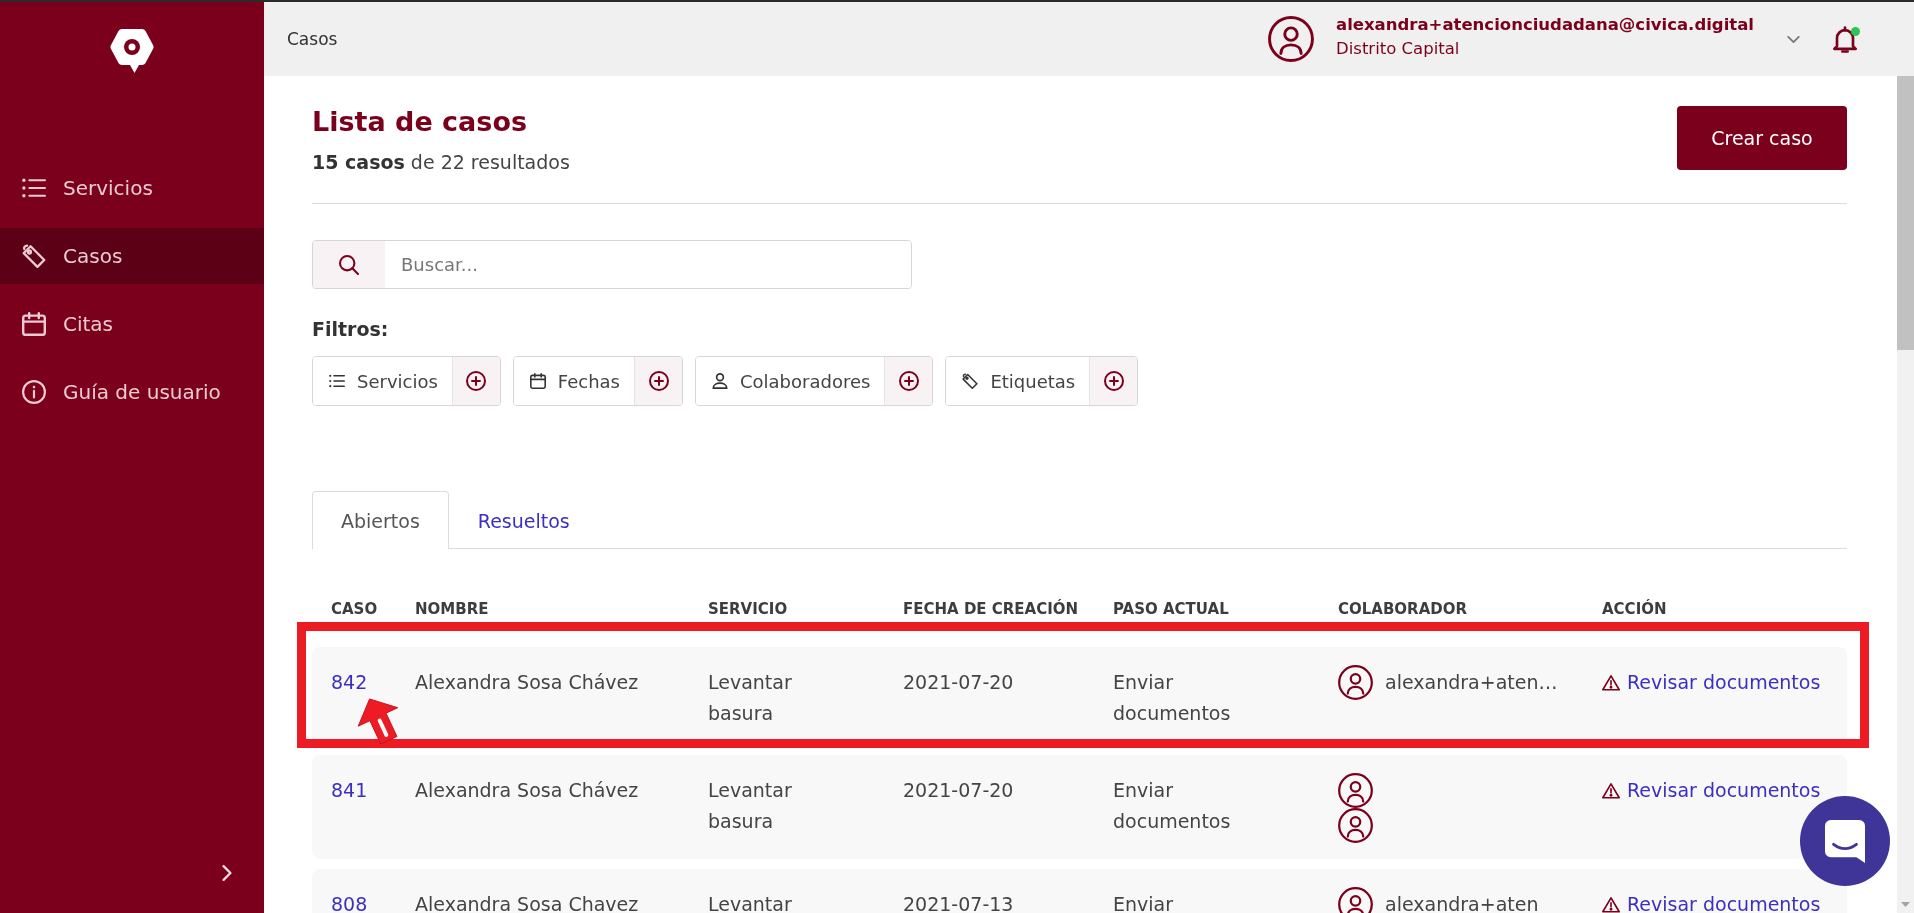 The height and width of the screenshot is (913, 1914). Describe the element at coordinates (1144, 902) in the screenshot. I see `step-cell-text: Enviar` at that location.